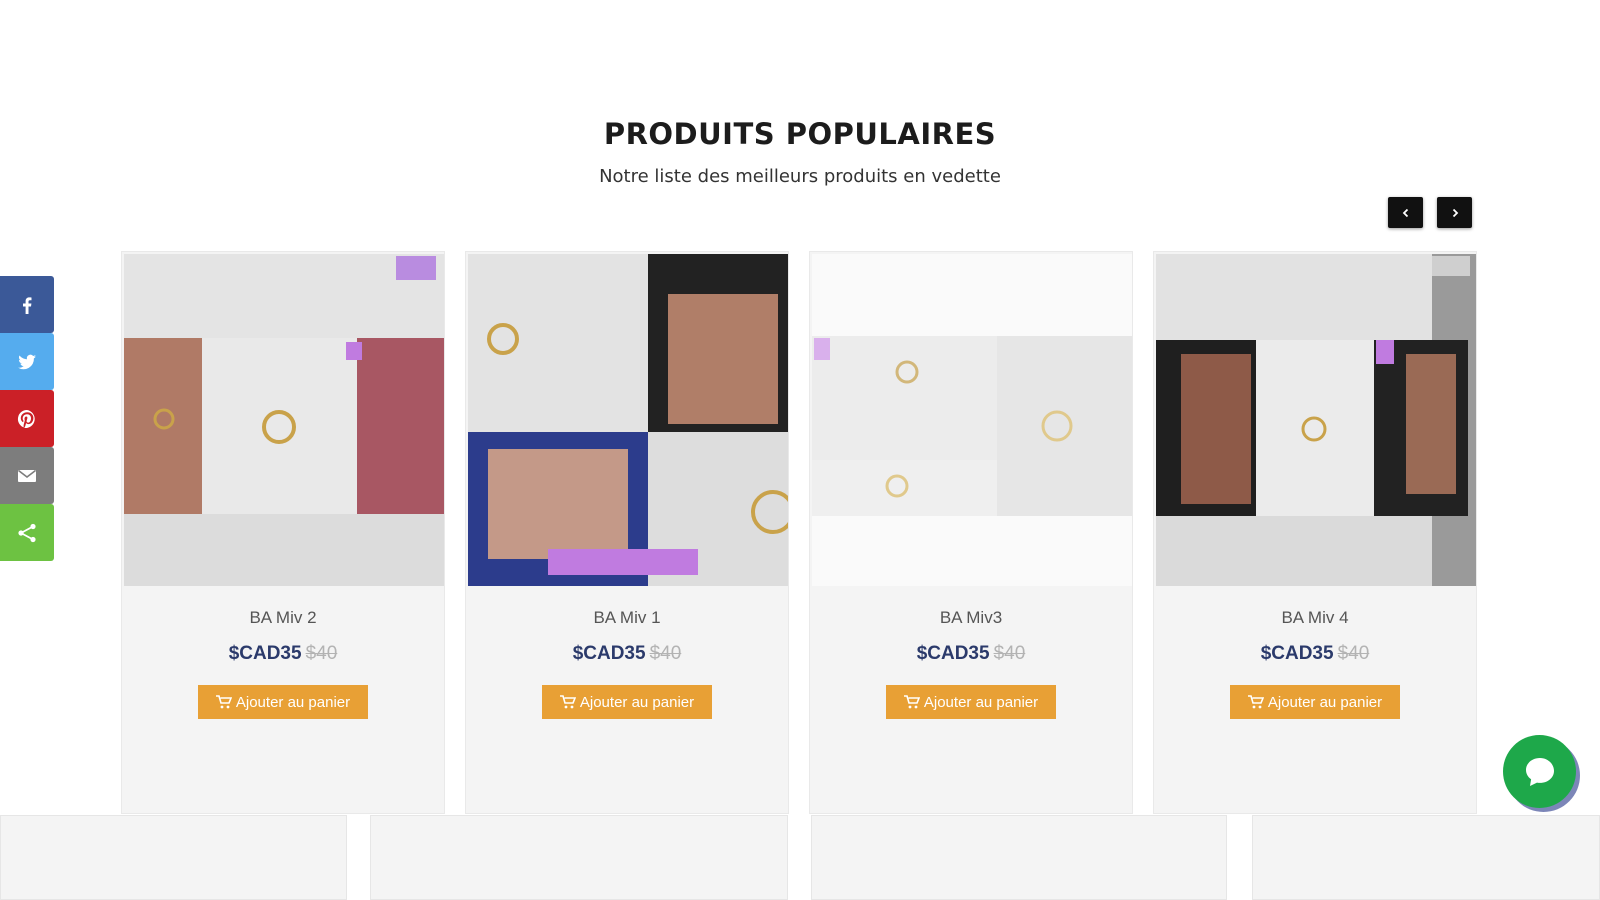 The width and height of the screenshot is (1600, 900). Describe the element at coordinates (800, 134) in the screenshot. I see `section-title: PRODUITS POPULAIRES` at that location.